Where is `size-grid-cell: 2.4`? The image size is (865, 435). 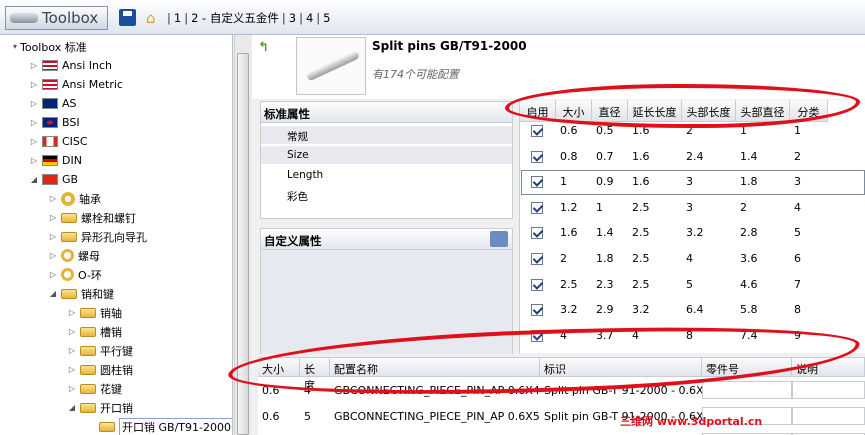 size-grid-cell: 2.4 is located at coordinates (695, 156).